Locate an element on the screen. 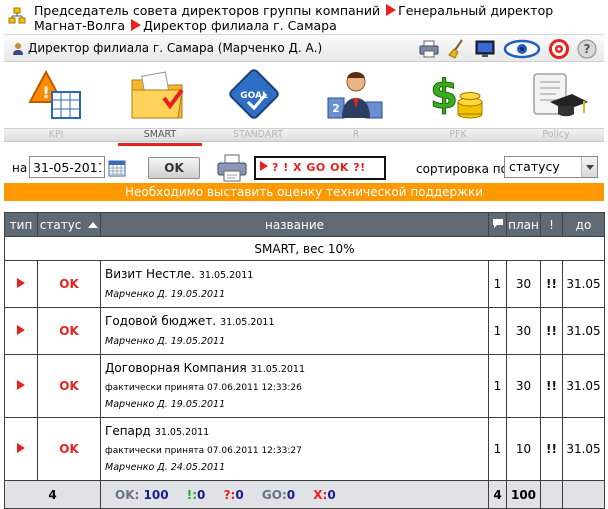  task-author: Марченко Д. 24.05.2011 is located at coordinates (165, 467).